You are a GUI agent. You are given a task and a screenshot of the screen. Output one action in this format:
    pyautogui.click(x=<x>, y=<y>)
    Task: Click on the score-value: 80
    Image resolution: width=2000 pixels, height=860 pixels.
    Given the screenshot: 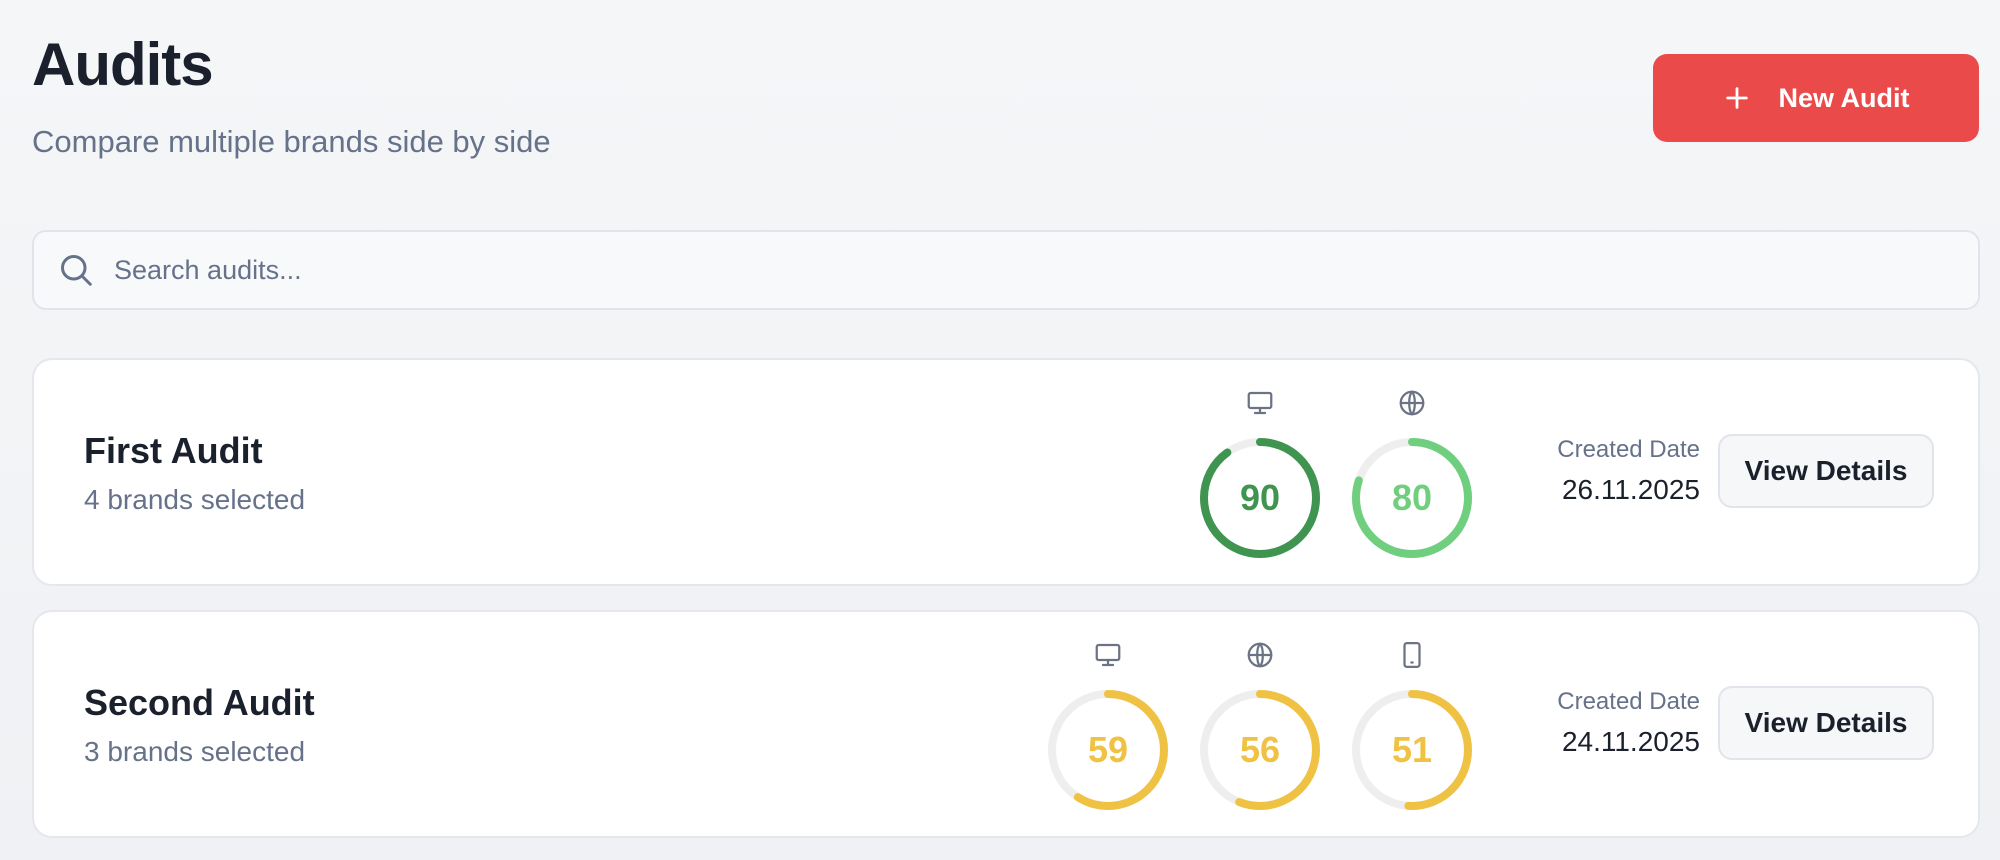 What is the action you would take?
    pyautogui.click(x=1412, y=497)
    